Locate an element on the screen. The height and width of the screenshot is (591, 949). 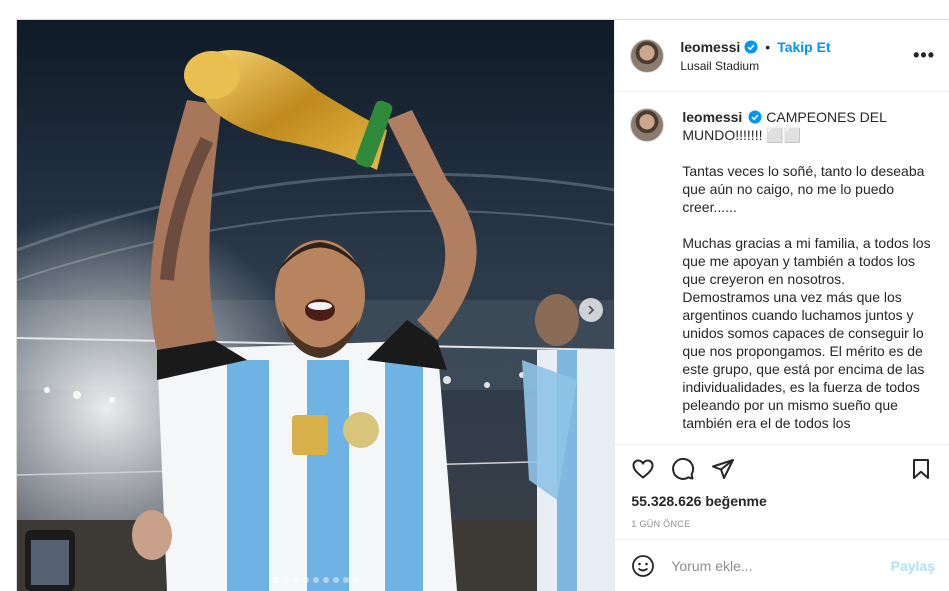
send-icon is located at coordinates (723, 469).